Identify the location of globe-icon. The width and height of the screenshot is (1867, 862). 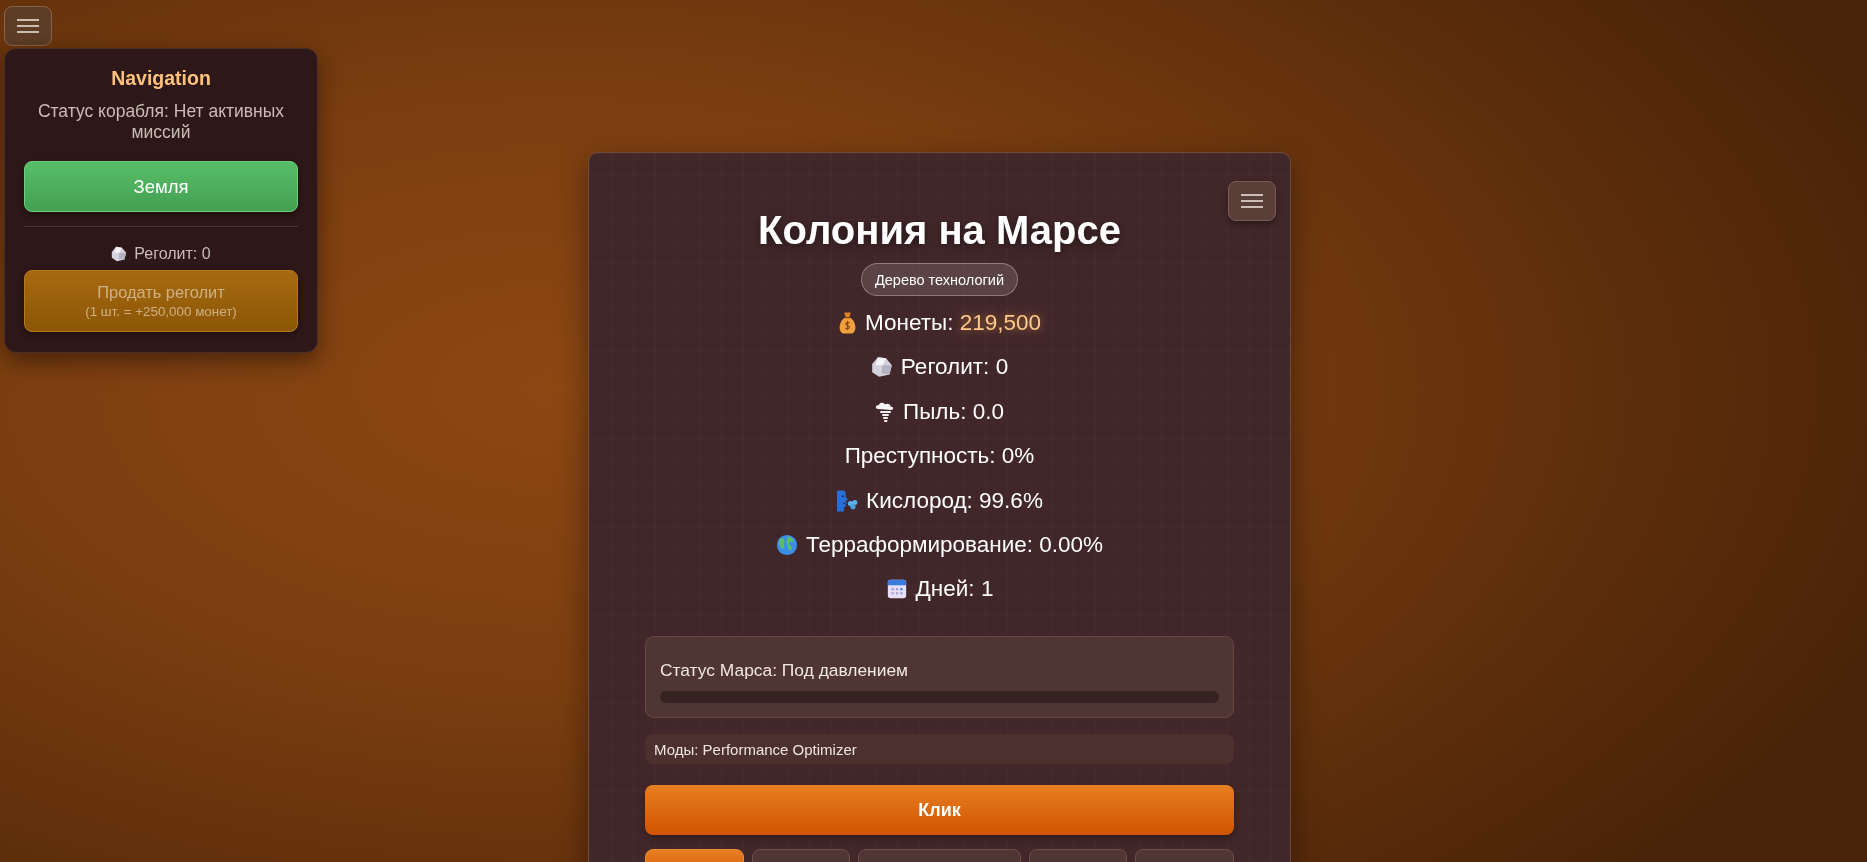
(786, 544).